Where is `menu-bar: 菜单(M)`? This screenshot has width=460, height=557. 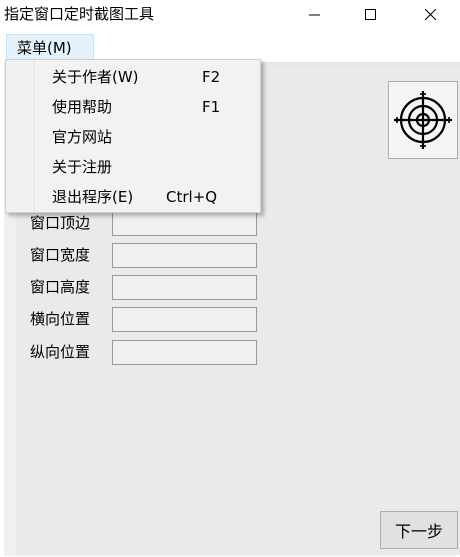 menu-bar: 菜单(M) is located at coordinates (230, 47).